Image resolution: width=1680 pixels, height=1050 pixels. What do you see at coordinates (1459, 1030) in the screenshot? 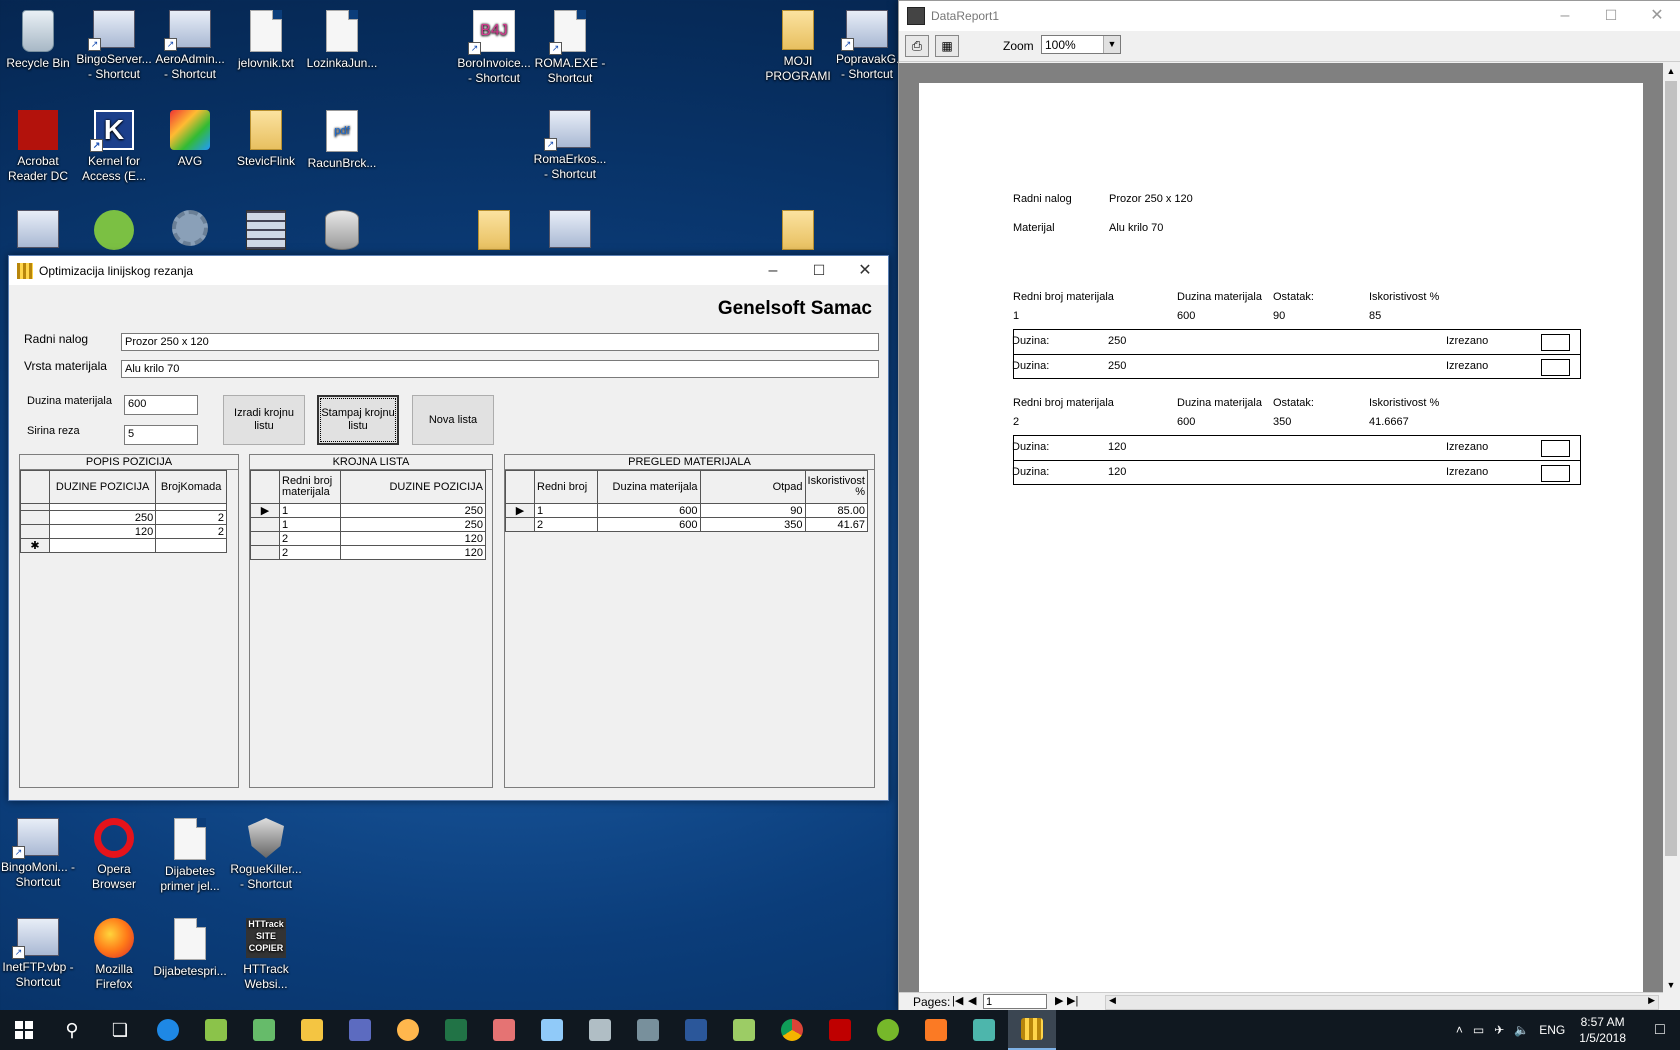
I see `chevron-up-icon: ˄` at bounding box center [1459, 1030].